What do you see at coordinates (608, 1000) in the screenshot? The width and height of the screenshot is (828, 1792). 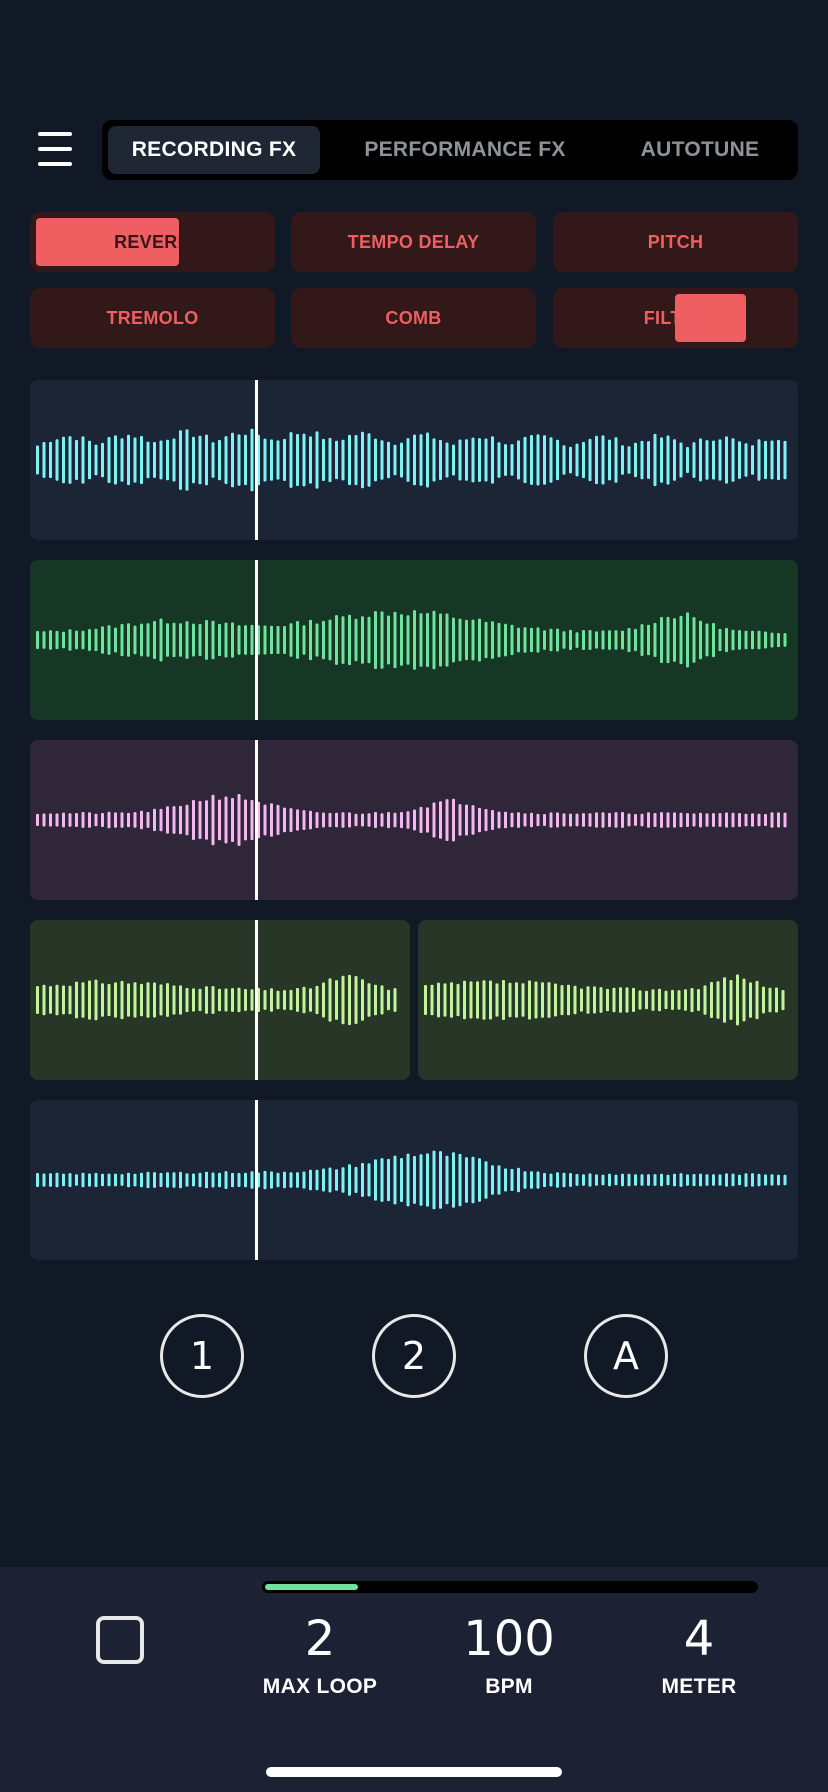 I see `track-4b-waveform` at bounding box center [608, 1000].